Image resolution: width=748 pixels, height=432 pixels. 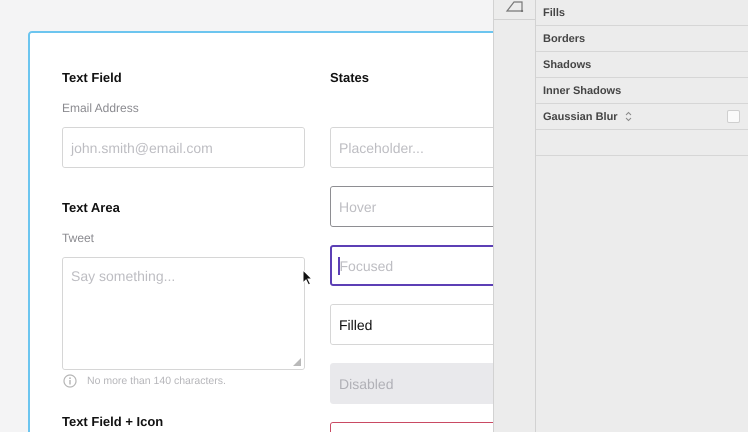 What do you see at coordinates (113, 422) in the screenshot?
I see `section-heading: Text Field + Icon` at bounding box center [113, 422].